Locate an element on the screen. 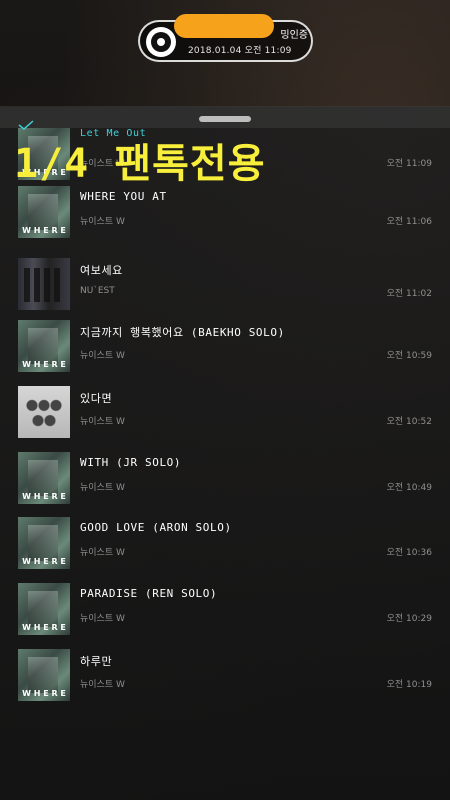  now-playing-pill: 밍인증 2018.01.04 오전 11:09 is located at coordinates (225, 38).